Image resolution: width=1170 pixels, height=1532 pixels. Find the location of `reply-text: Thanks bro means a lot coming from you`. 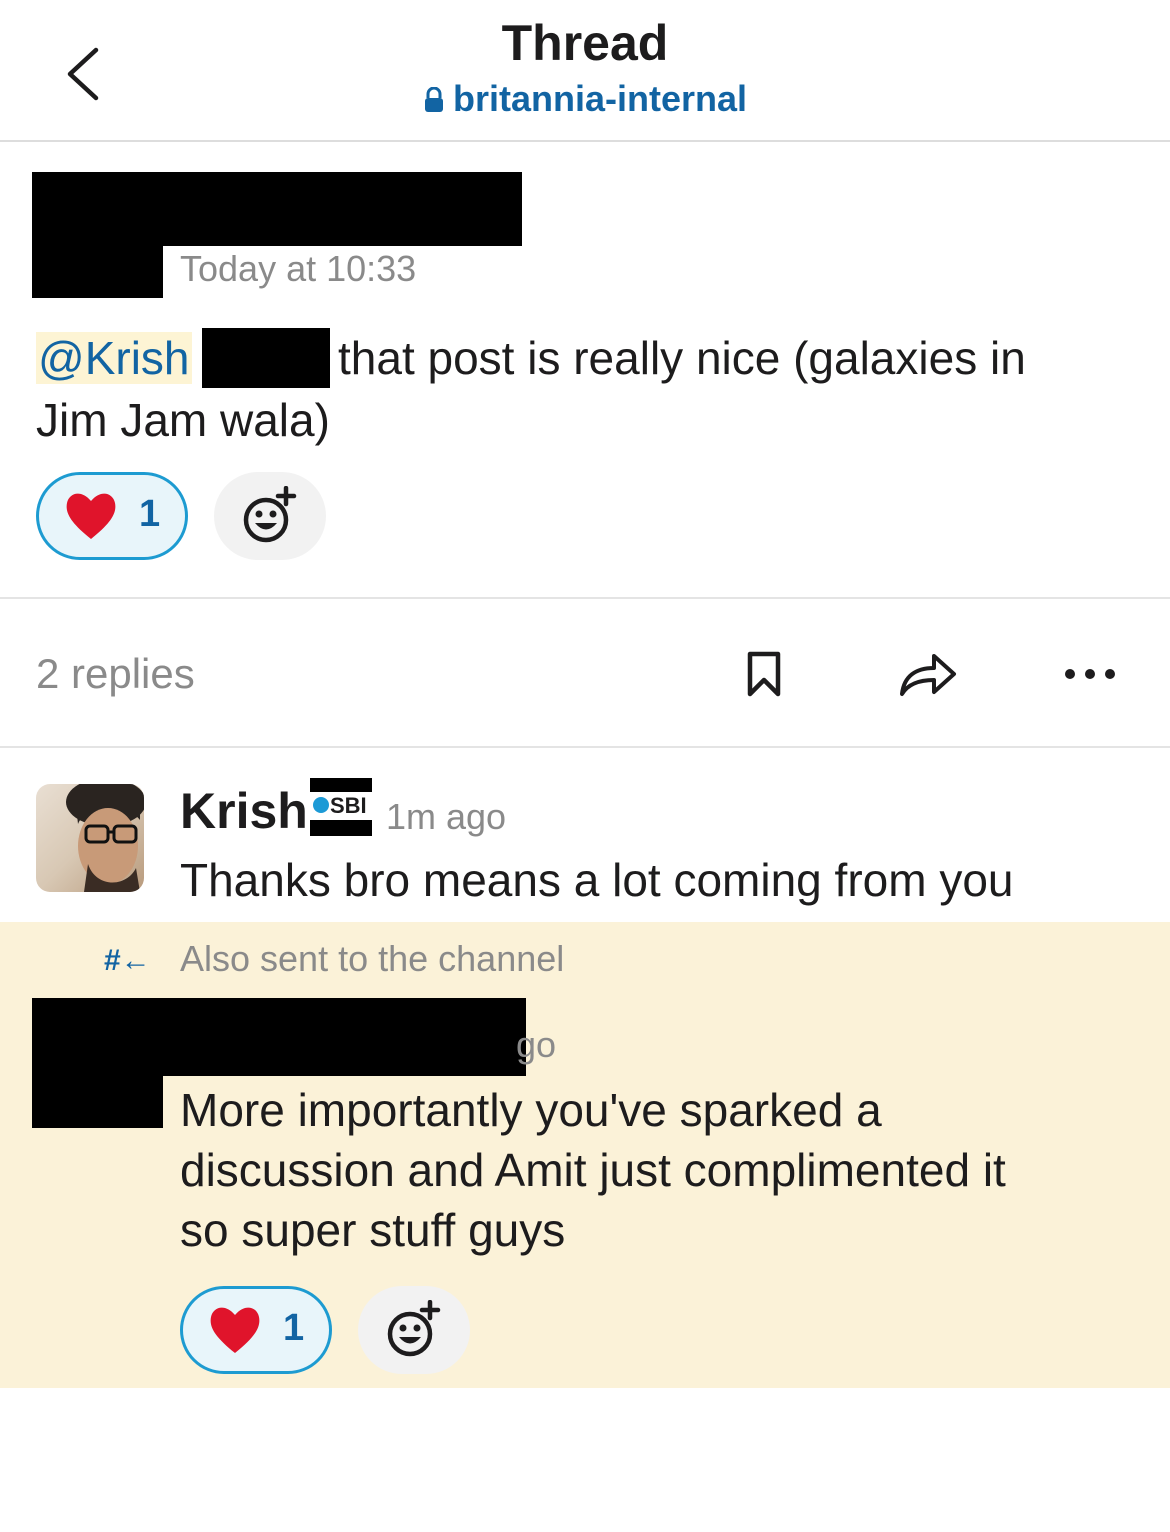

reply-text: Thanks bro means a lot coming from you is located at coordinates (597, 880).